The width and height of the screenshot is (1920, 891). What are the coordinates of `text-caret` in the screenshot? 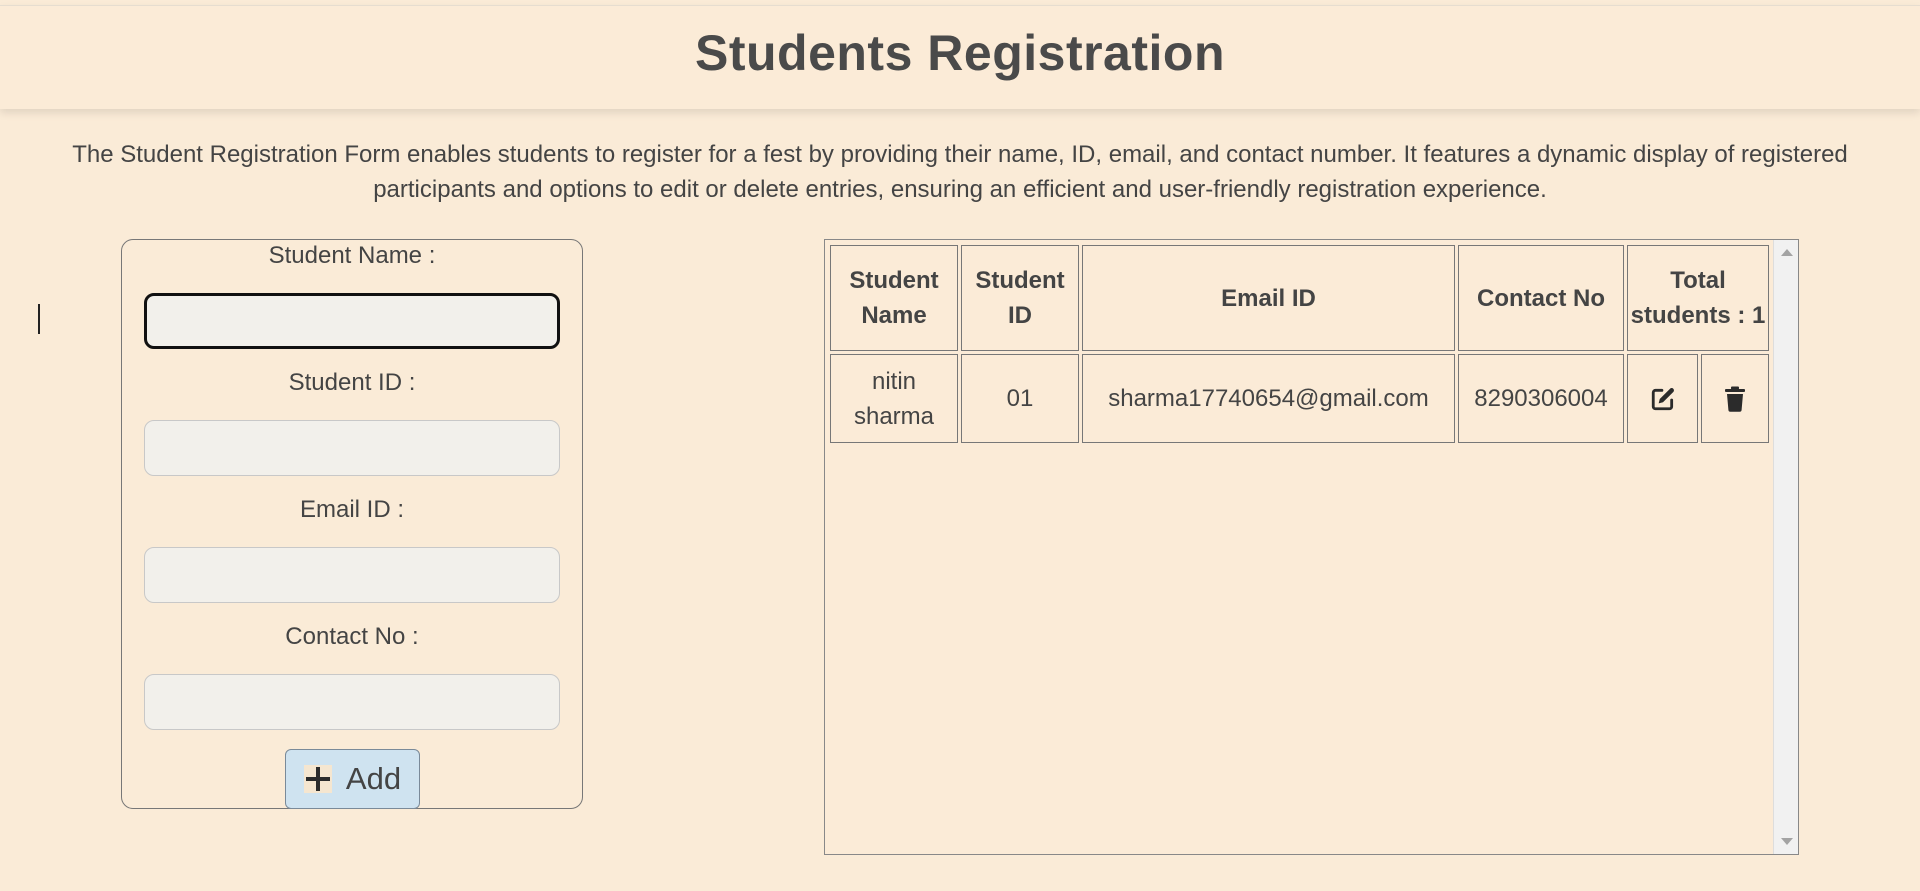 It's located at (39, 319).